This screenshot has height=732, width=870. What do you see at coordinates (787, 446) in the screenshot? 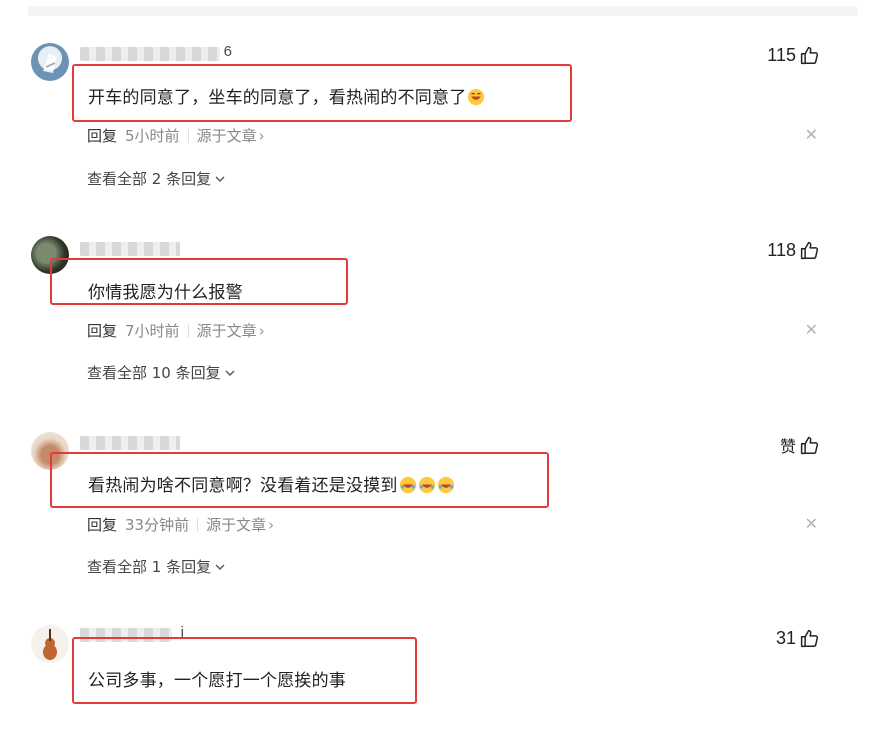
I see `like-count: 赞` at bounding box center [787, 446].